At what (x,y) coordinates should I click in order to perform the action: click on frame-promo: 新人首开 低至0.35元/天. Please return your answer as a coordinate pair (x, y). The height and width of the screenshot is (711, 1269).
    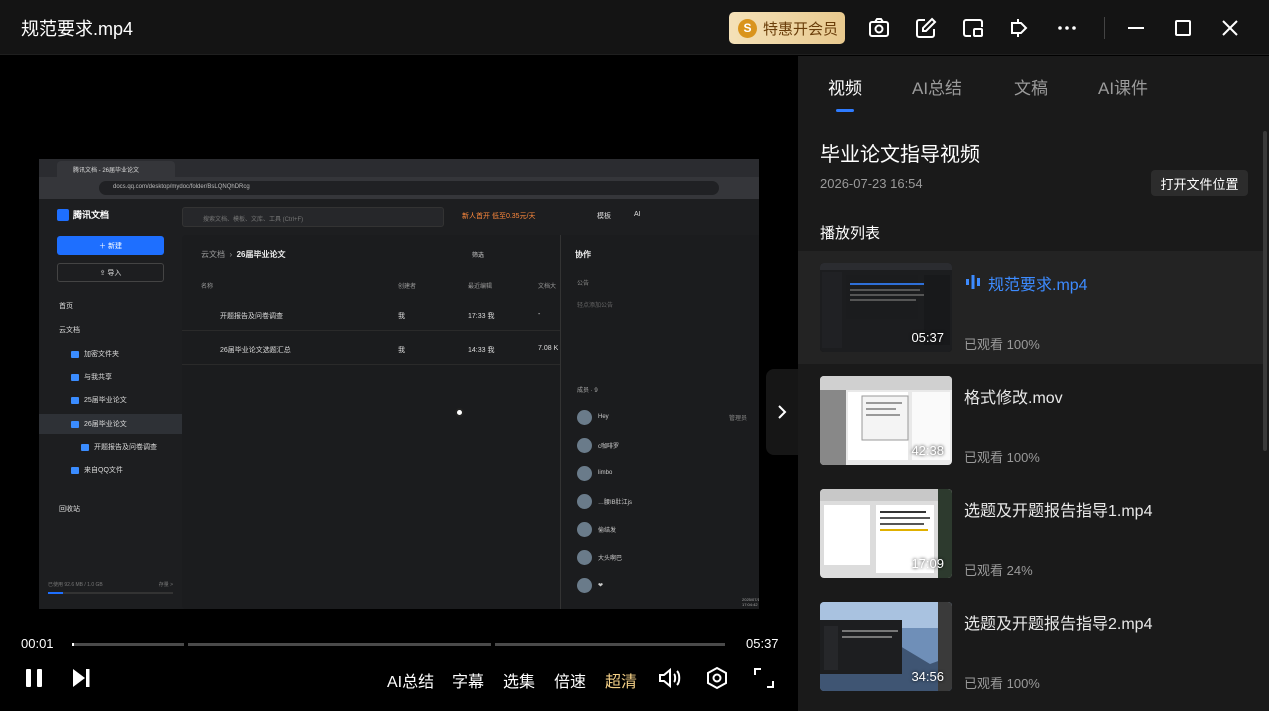
    Looking at the image, I should click on (499, 216).